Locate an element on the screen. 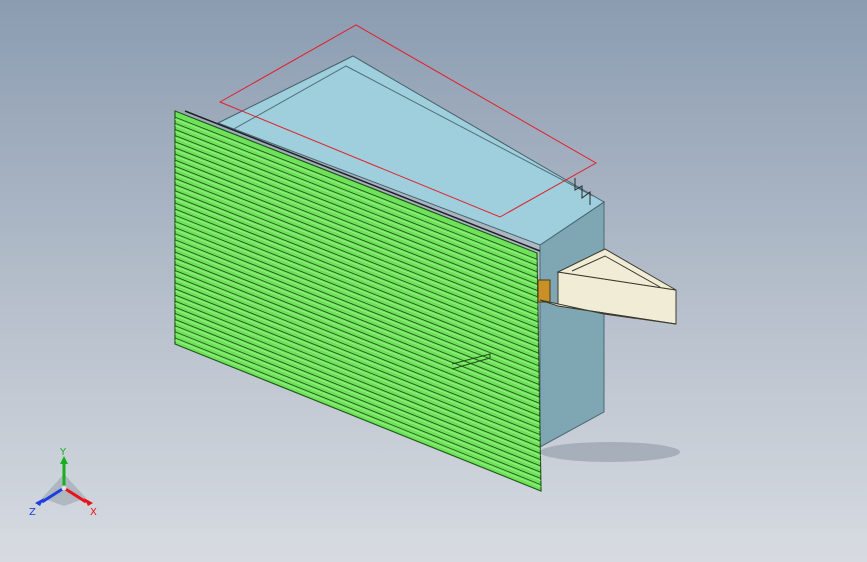 This screenshot has width=867, height=562. model-shadow is located at coordinates (610, 452).